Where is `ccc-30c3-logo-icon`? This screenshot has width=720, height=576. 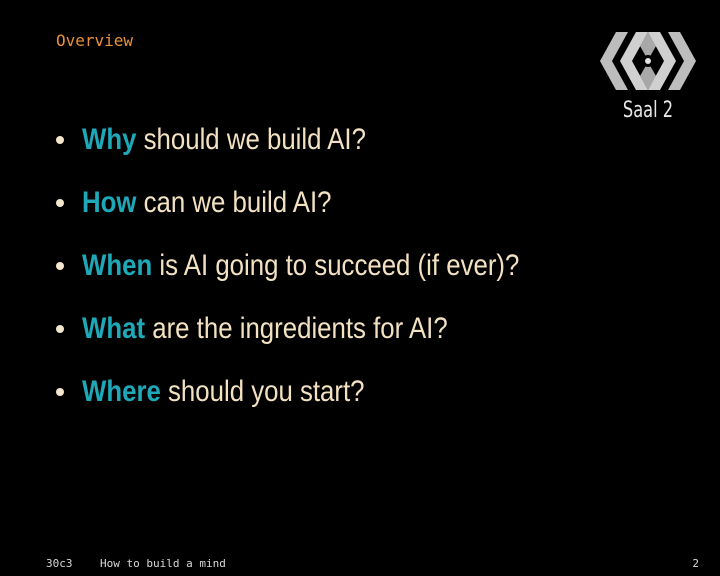 ccc-30c3-logo-icon is located at coordinates (648, 61).